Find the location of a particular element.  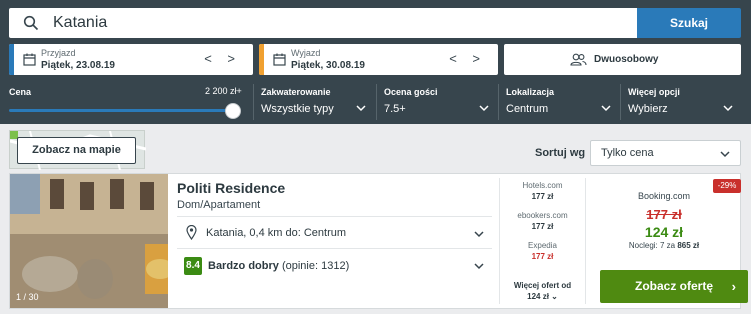

map-pin-icon is located at coordinates (191, 232).